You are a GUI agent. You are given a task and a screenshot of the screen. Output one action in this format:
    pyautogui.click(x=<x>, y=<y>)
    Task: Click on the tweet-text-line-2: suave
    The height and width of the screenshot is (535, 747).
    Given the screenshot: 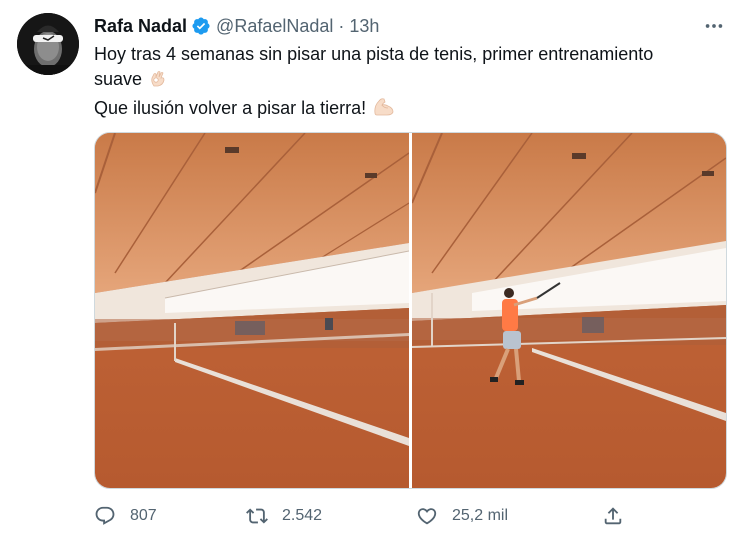 What is the action you would take?
    pyautogui.click(x=118, y=79)
    